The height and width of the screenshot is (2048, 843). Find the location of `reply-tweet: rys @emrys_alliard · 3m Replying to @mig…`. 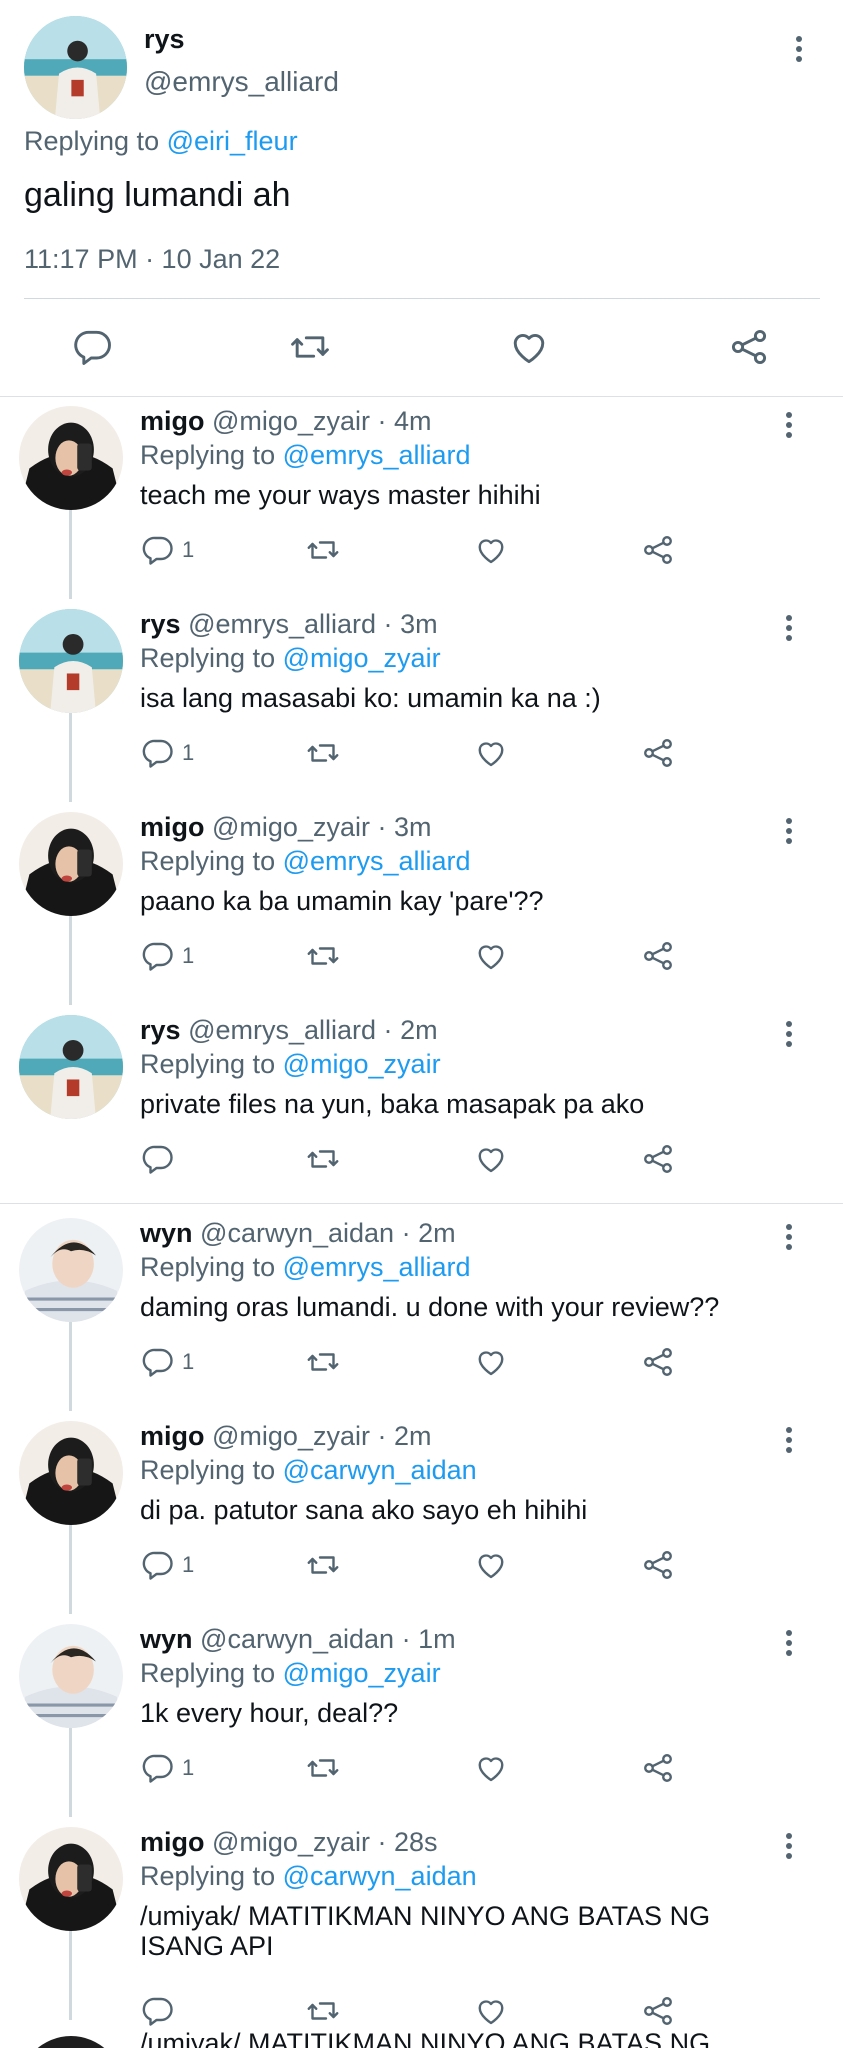

reply-tweet: rys @emrys_alliard · 3m Replying to @mig… is located at coordinates (421, 700).